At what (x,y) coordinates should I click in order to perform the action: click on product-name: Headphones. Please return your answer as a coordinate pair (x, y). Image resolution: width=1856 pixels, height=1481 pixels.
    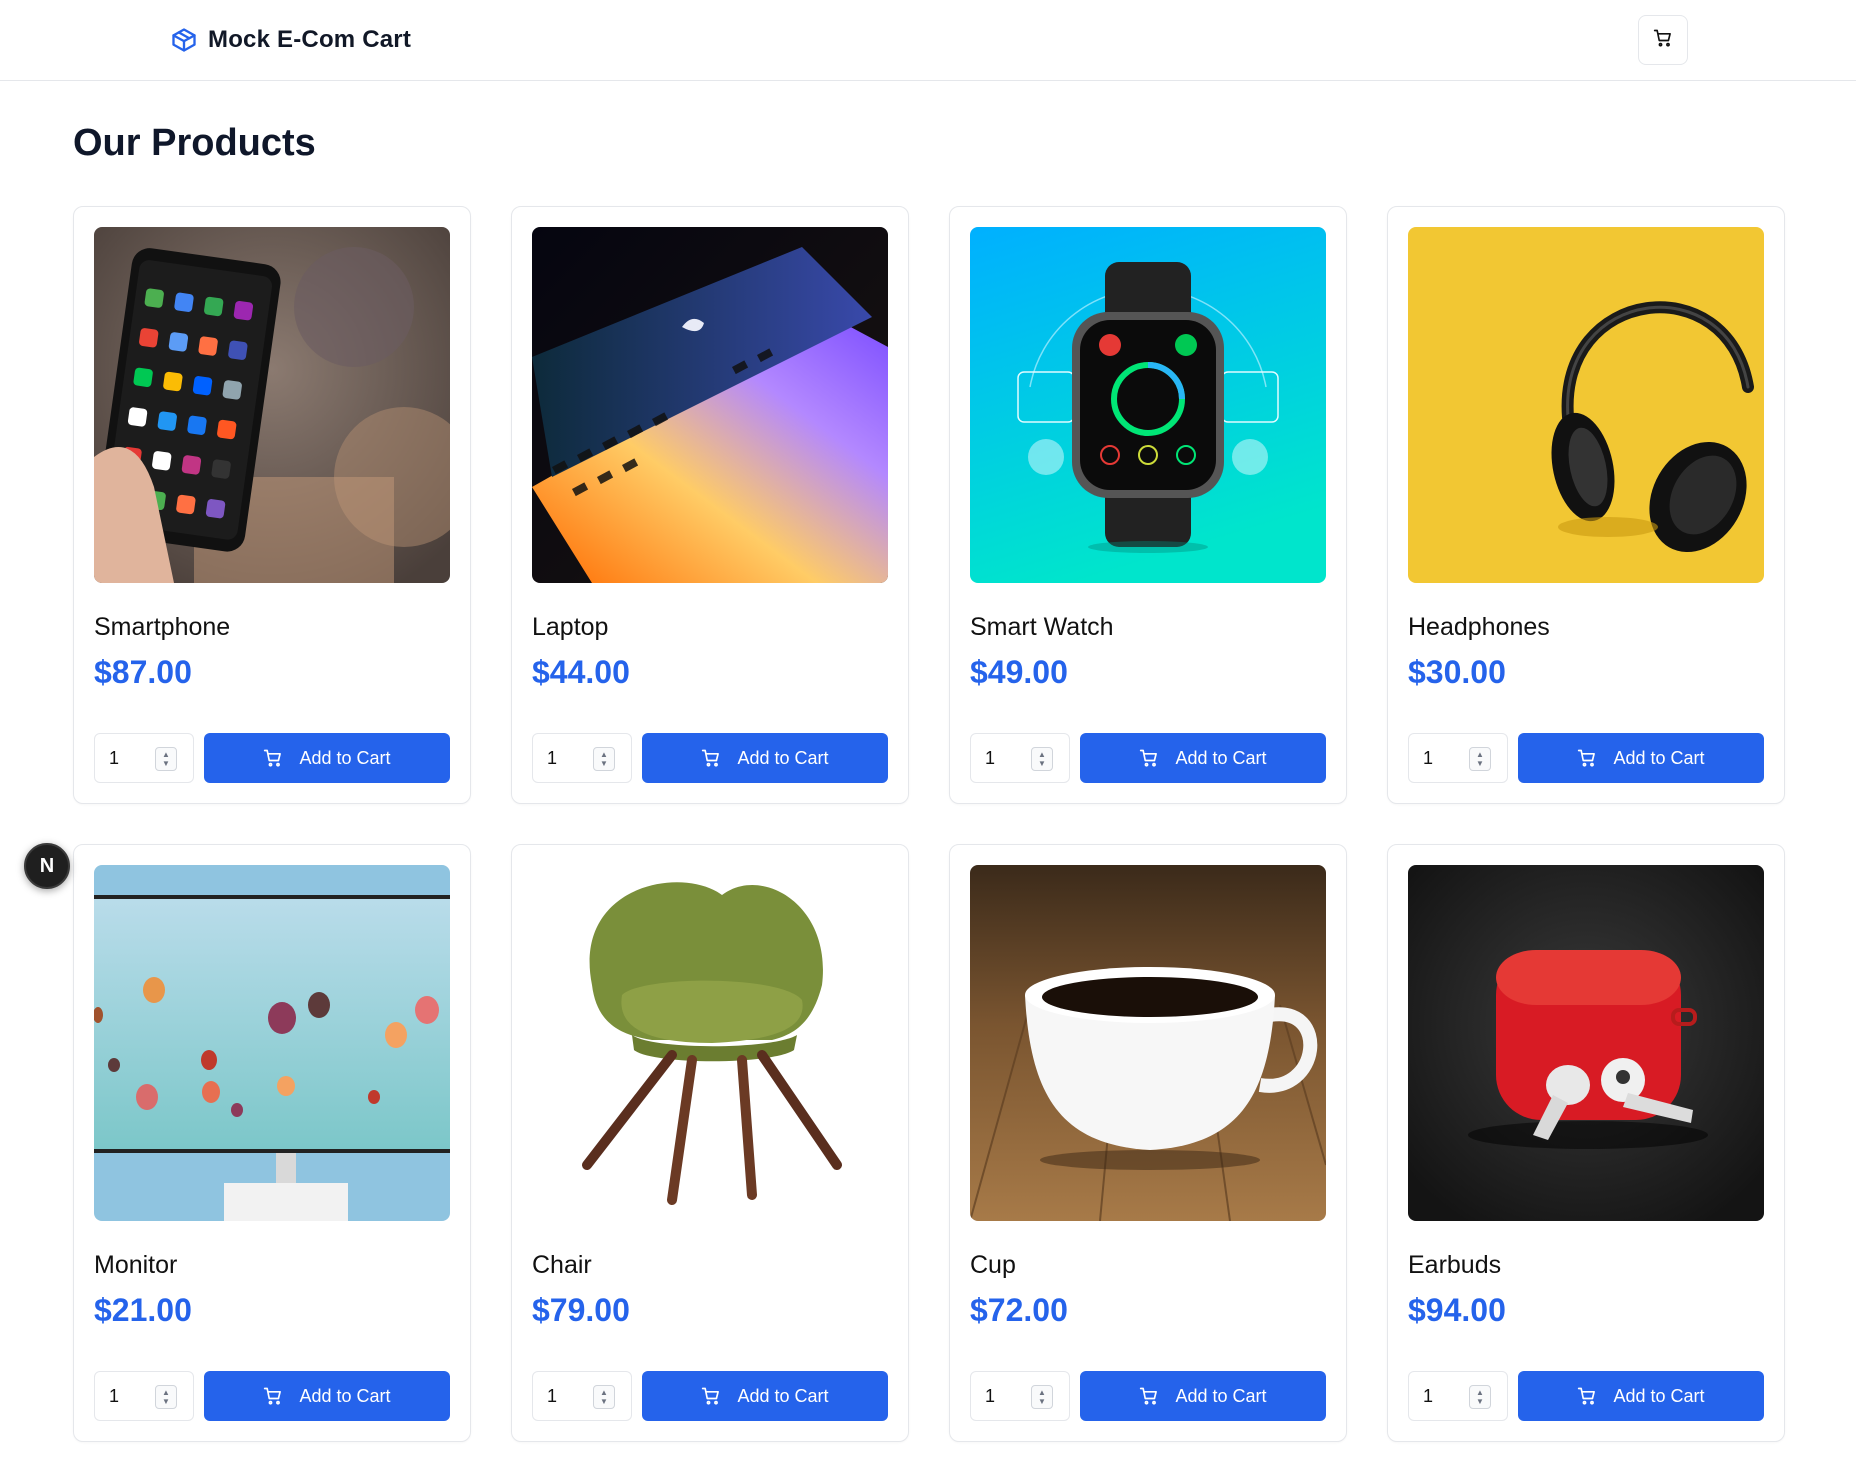
    Looking at the image, I should click on (1479, 627).